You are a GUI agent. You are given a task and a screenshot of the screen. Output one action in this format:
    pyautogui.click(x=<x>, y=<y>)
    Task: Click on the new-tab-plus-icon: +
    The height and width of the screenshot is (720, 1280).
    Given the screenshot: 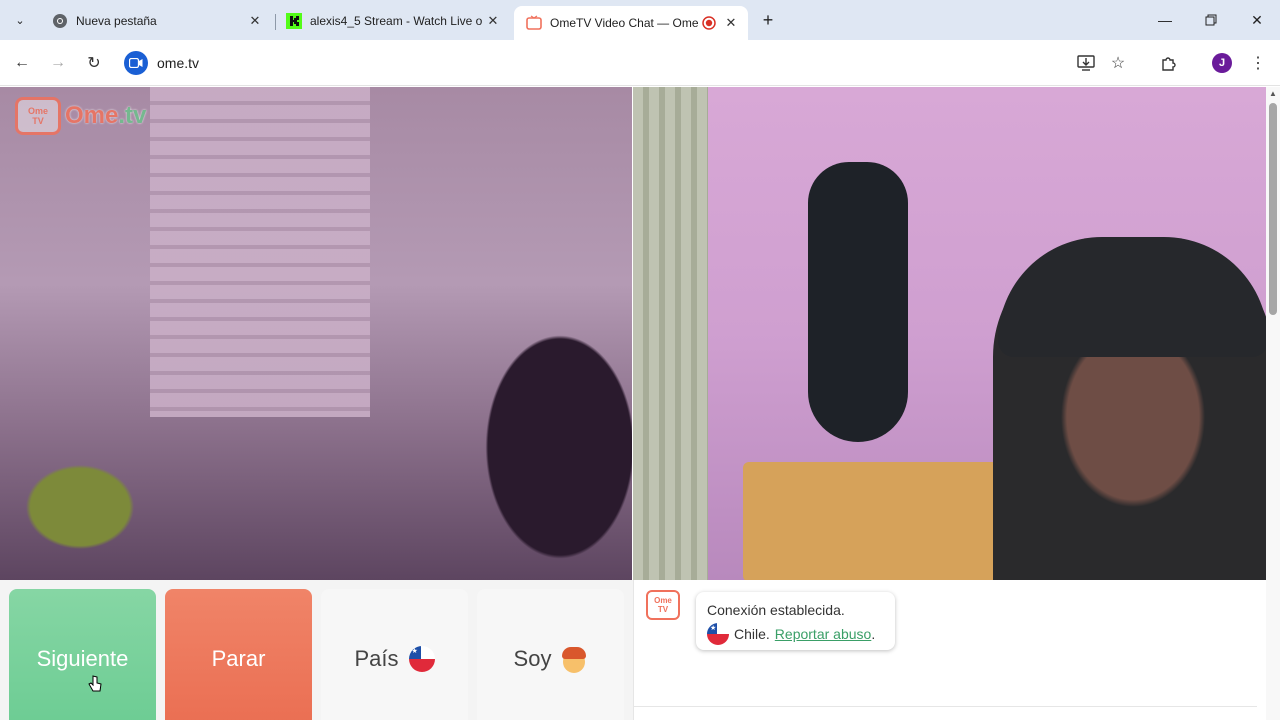 What is the action you would take?
    pyautogui.click(x=768, y=20)
    